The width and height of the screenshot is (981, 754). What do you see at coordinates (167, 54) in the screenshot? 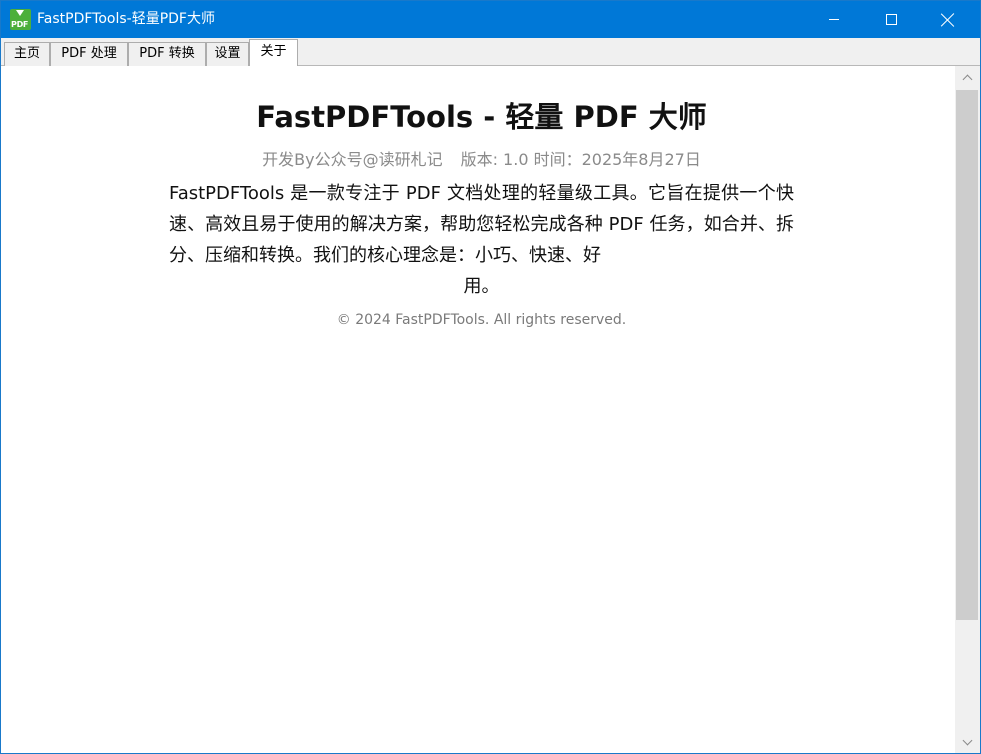
I see `tab-pdf-convert: PDF 转换` at bounding box center [167, 54].